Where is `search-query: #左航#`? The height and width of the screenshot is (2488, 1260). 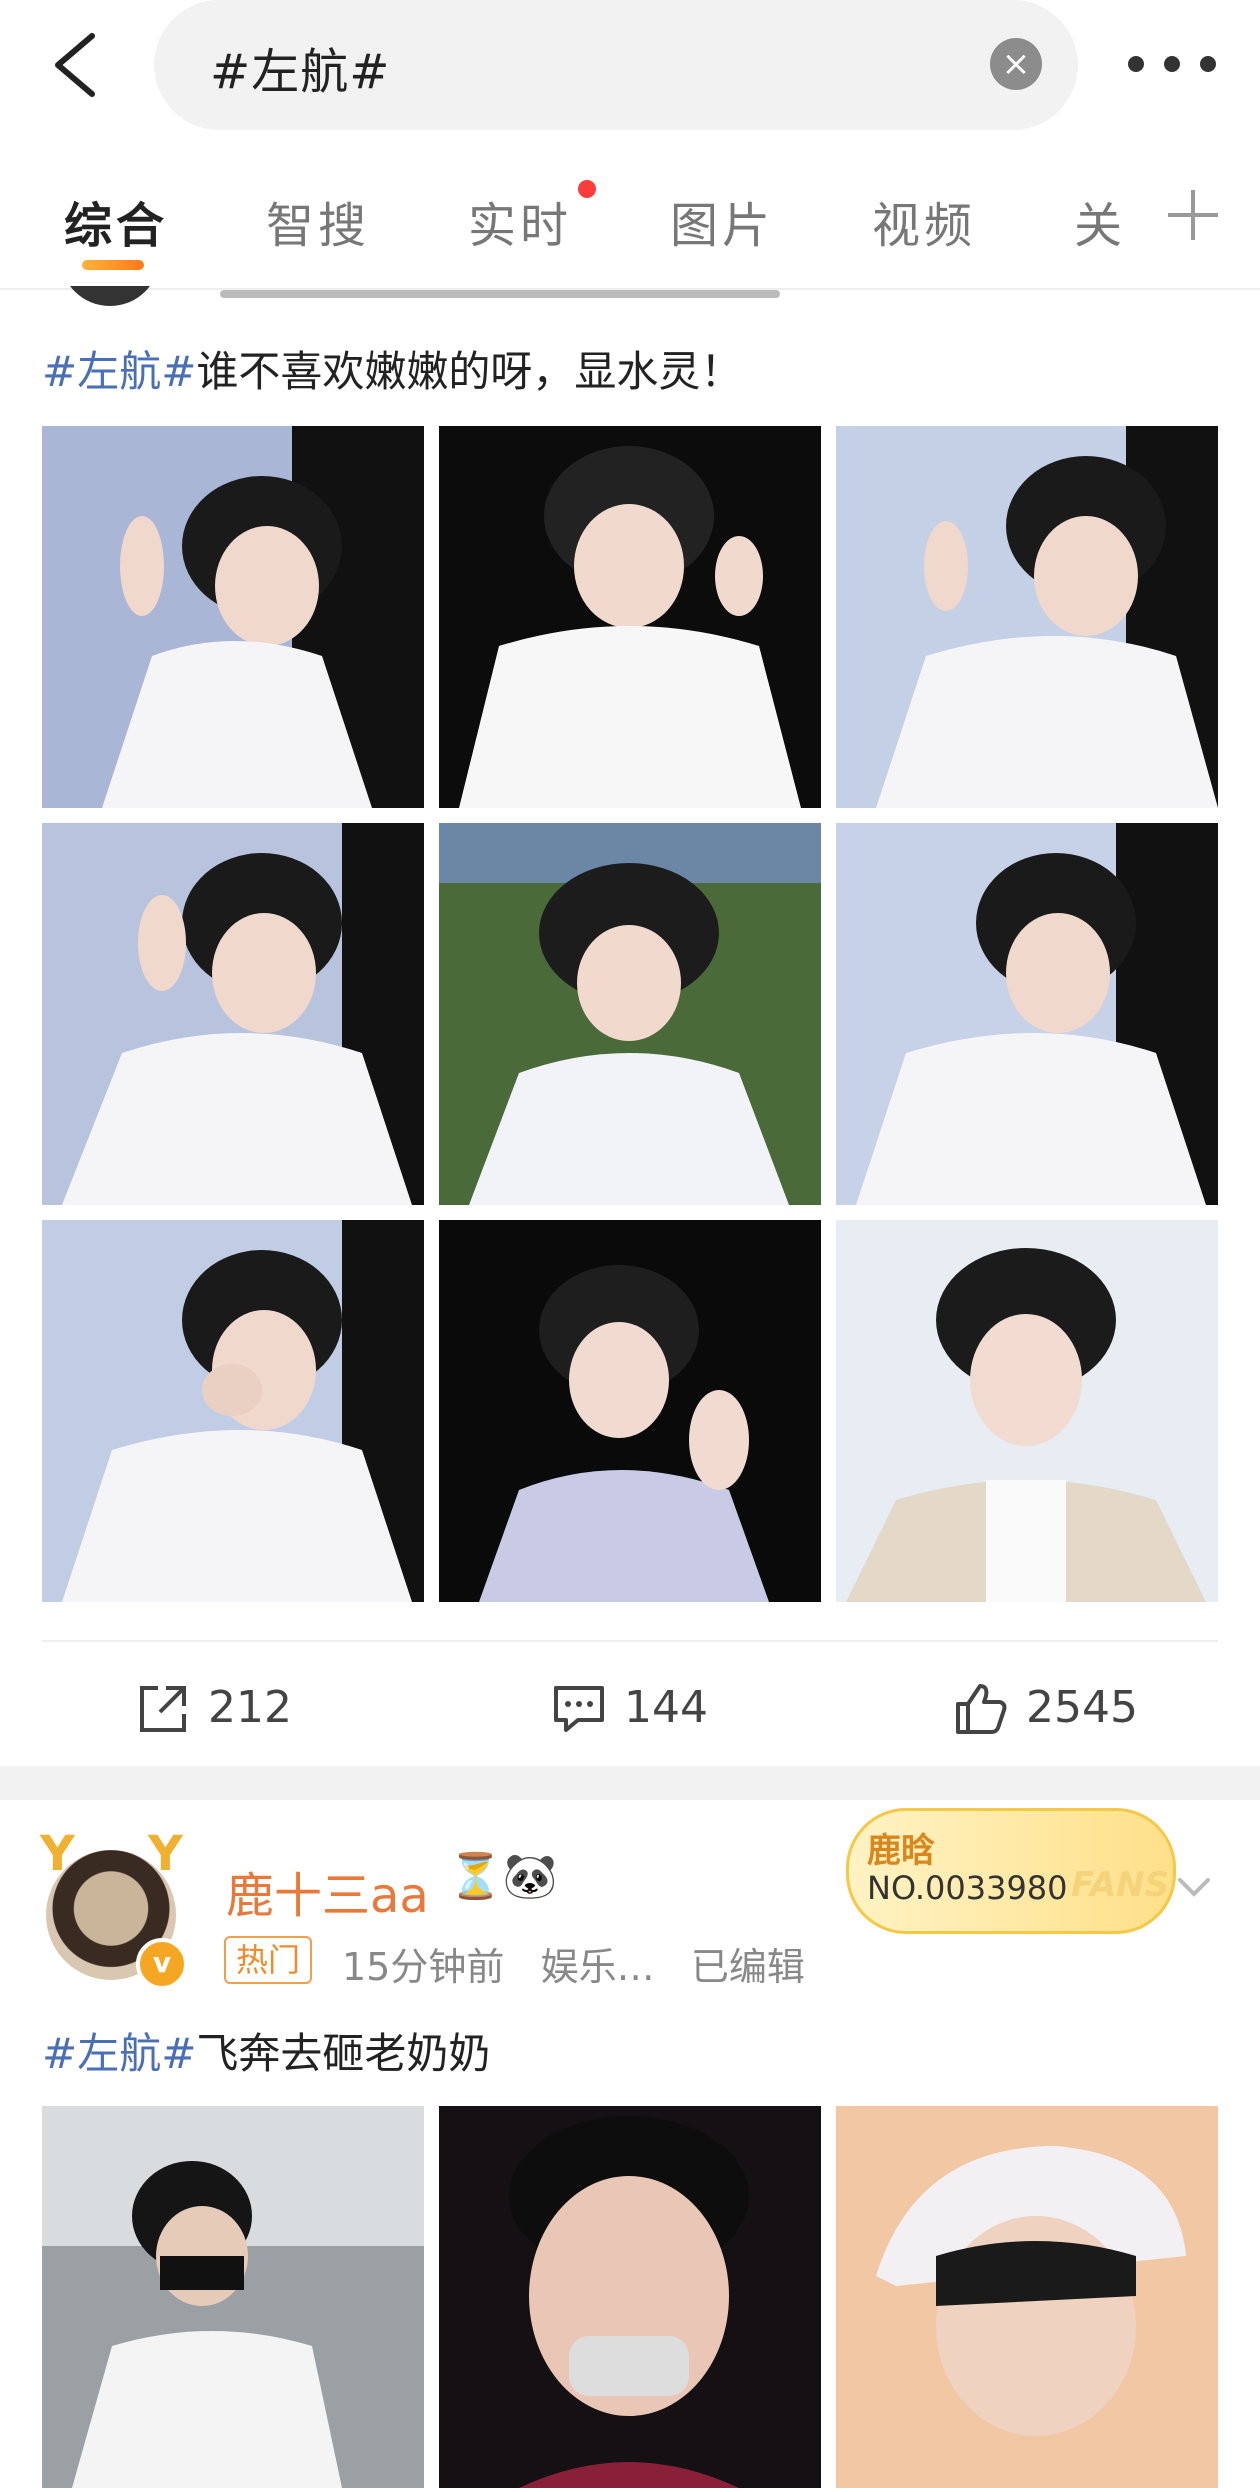
search-query: #左航# is located at coordinates (300, 72).